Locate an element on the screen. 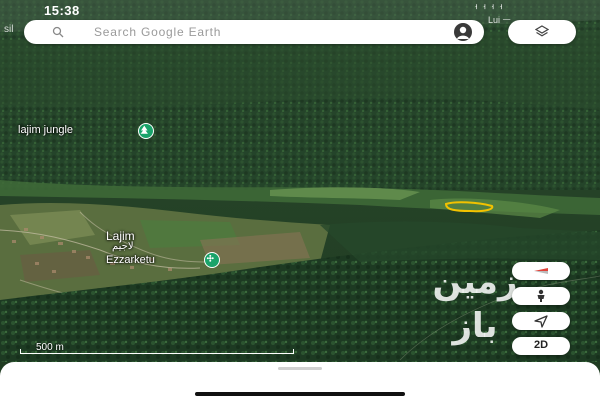 Image resolution: width=600 pixels, height=400 pixels. search-bar: Search Google Earth is located at coordinates (254, 32).